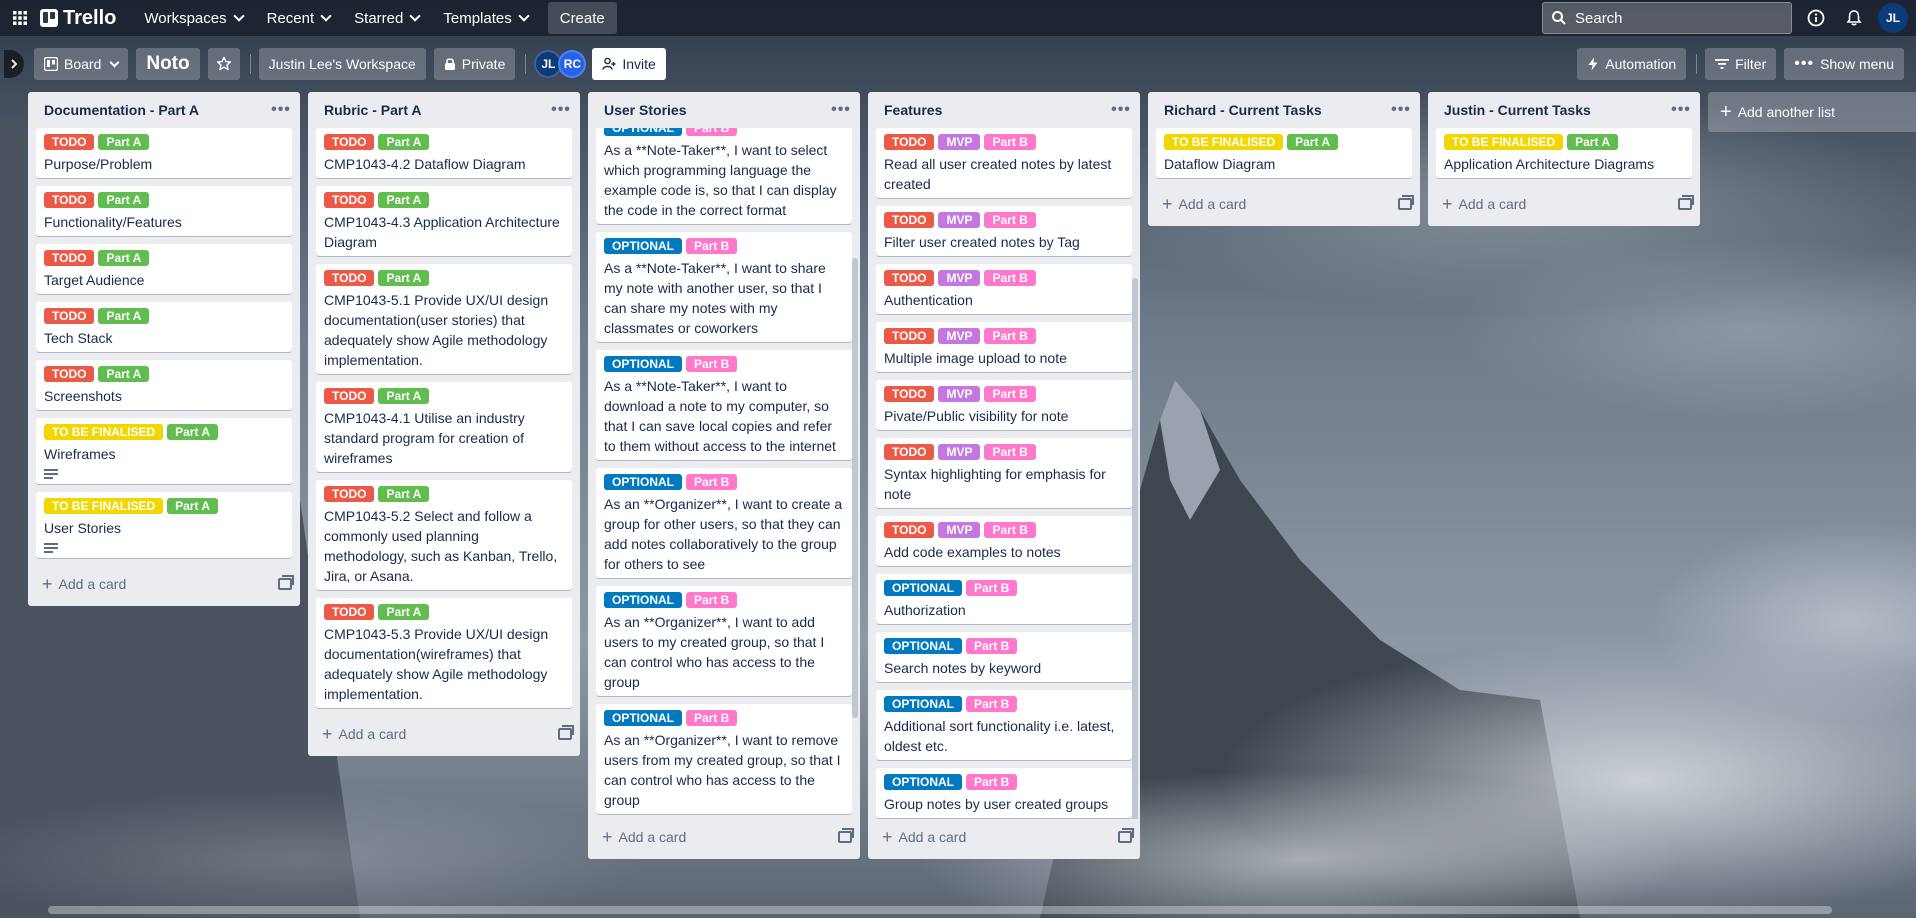  I want to click on nav-templates: Templates, so click(485, 18).